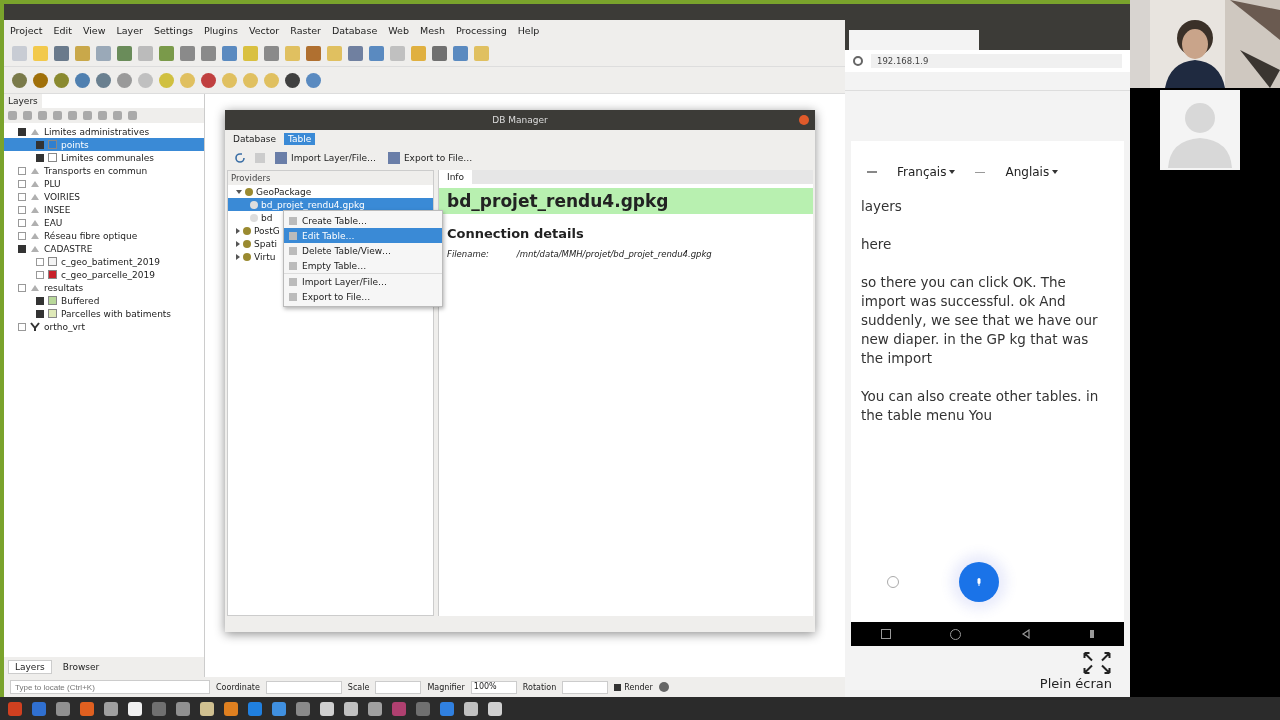 The width and height of the screenshot is (1280, 720). What do you see at coordinates (62, 196) in the screenshot?
I see `layer-label: VOIRIES` at bounding box center [62, 196].